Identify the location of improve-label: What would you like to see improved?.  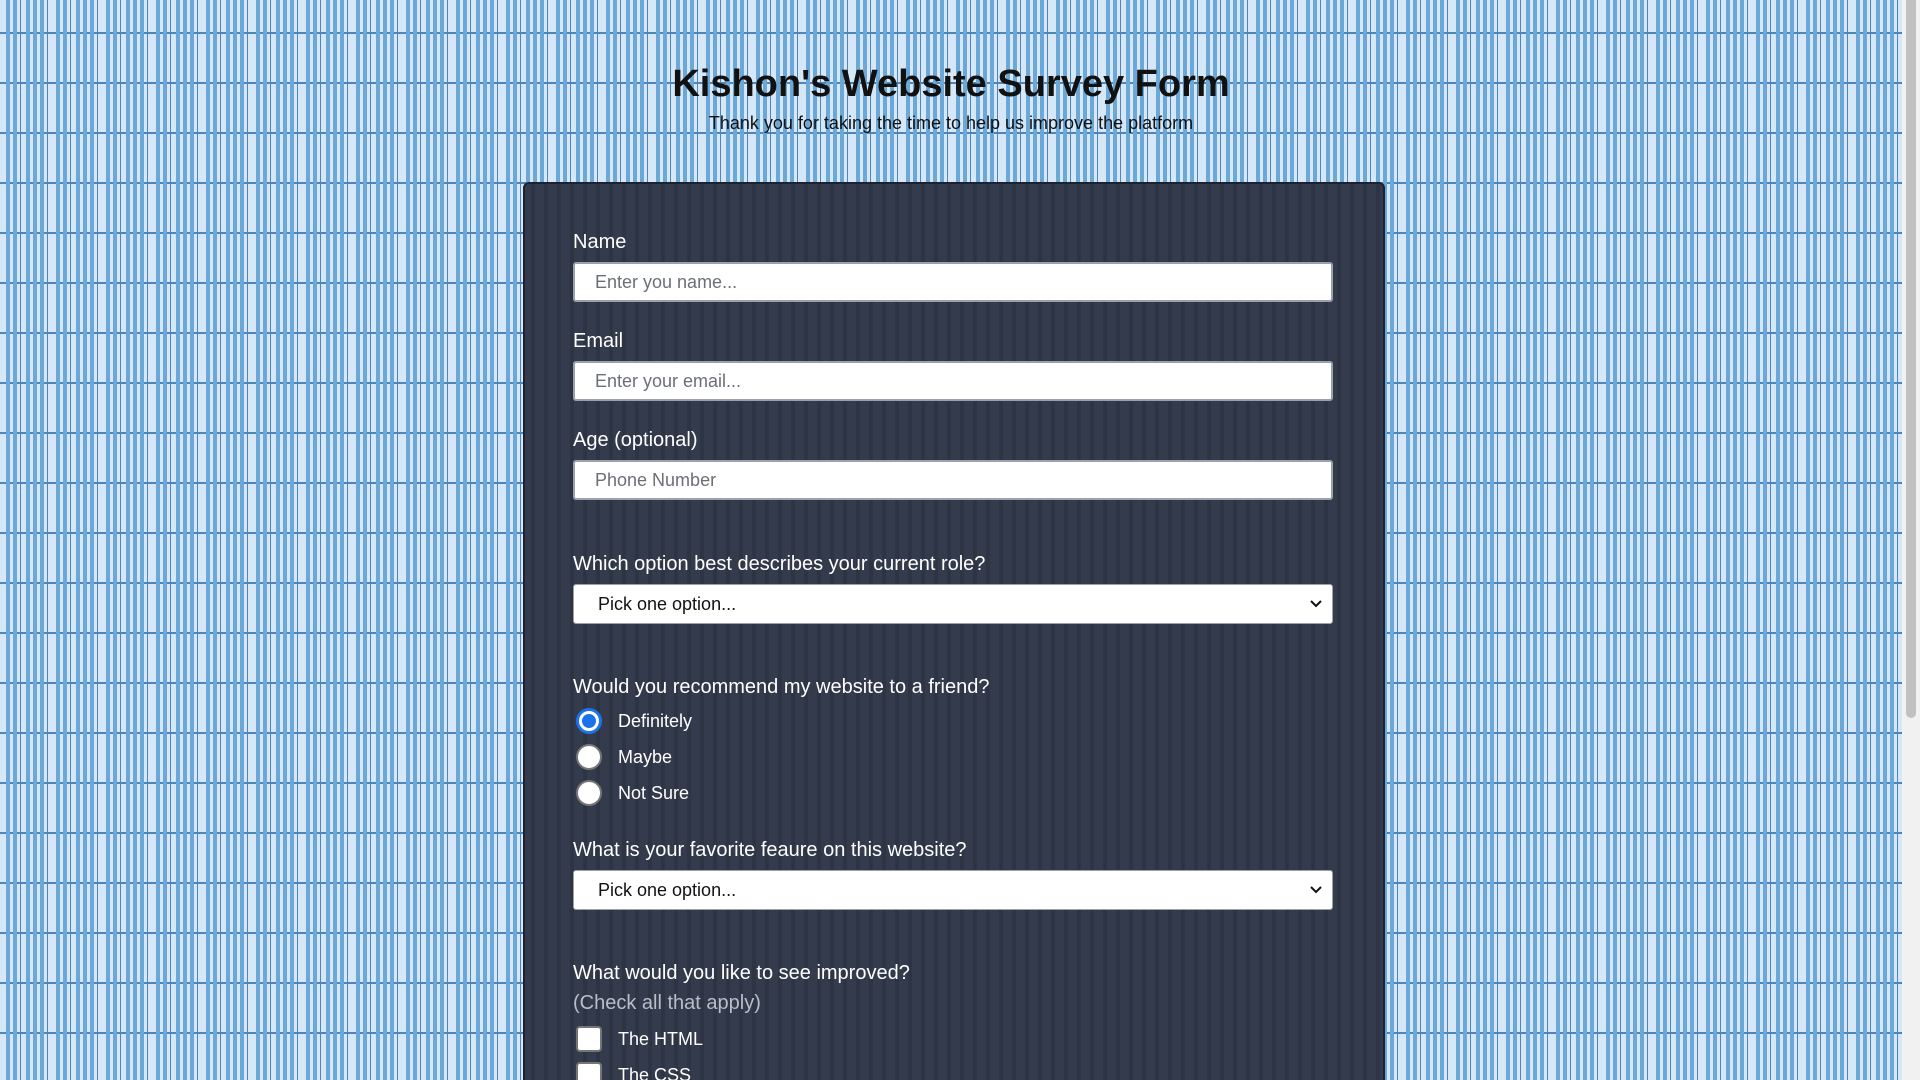
(741, 973).